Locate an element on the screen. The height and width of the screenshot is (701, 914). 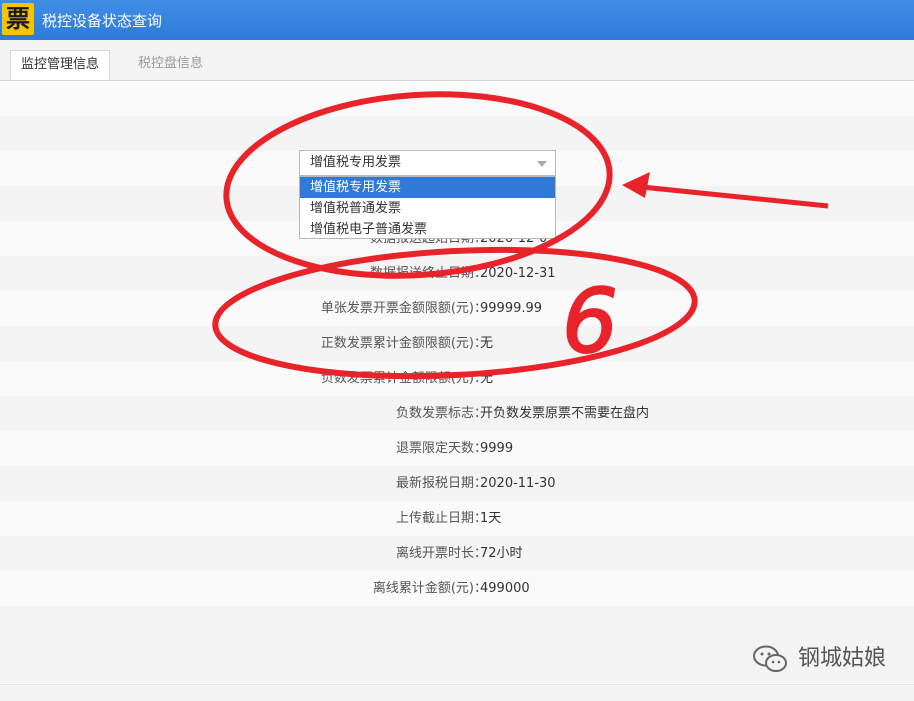
info-row-value: 1天 is located at coordinates (491, 518).